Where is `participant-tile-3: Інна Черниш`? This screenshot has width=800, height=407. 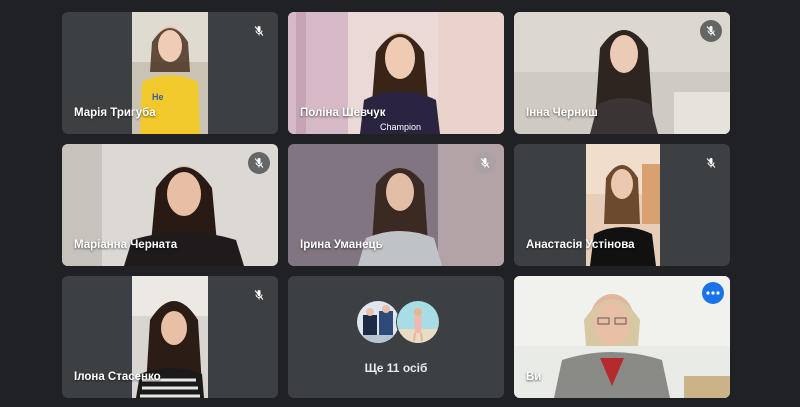
participant-tile-3: Інна Черниш is located at coordinates (622, 73).